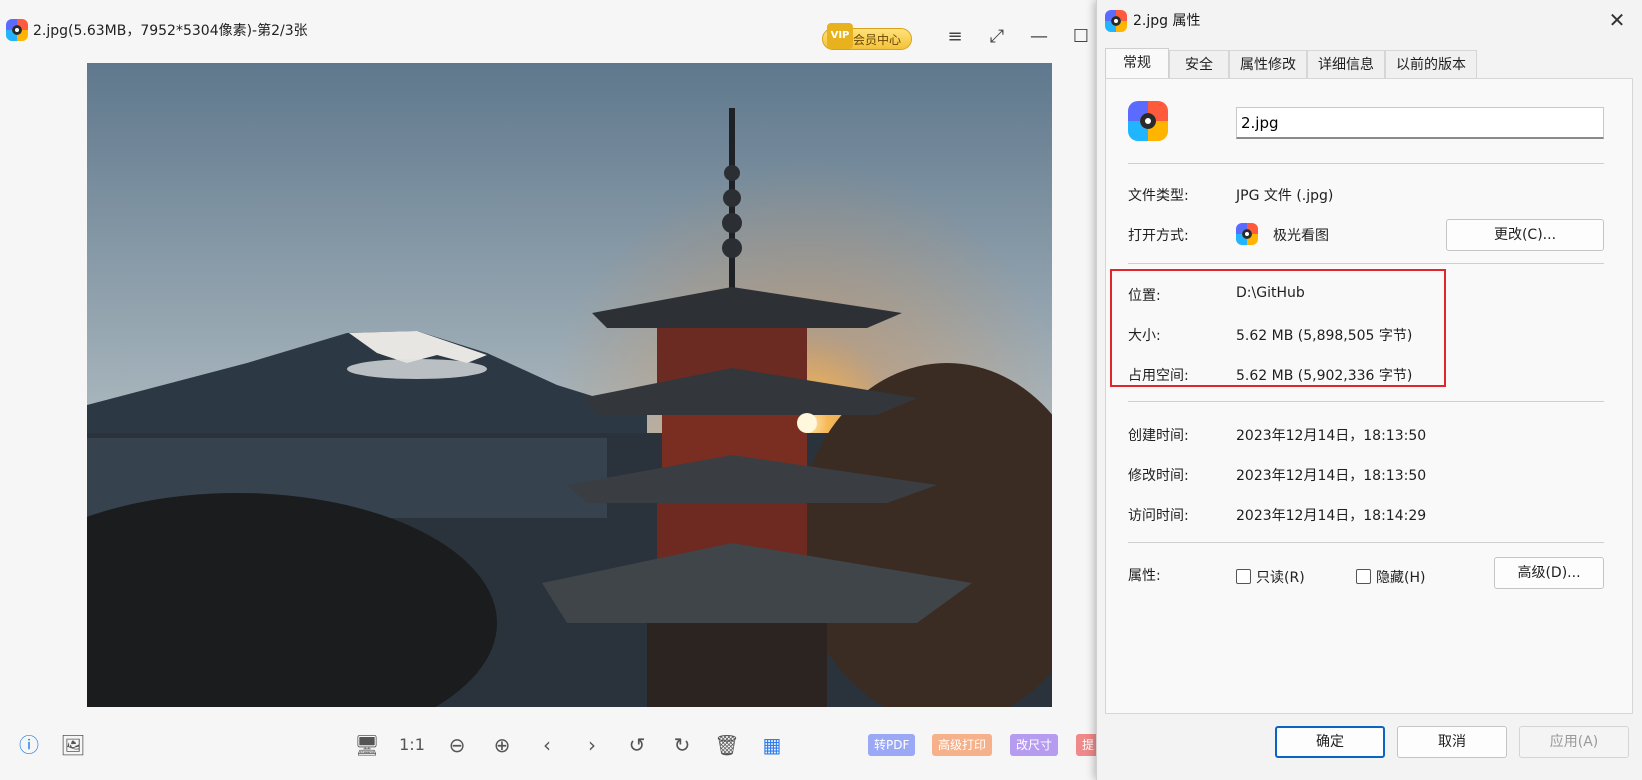 The height and width of the screenshot is (780, 1642). Describe the element at coordinates (1330, 742) in the screenshot. I see `ok-button: 确定` at that location.